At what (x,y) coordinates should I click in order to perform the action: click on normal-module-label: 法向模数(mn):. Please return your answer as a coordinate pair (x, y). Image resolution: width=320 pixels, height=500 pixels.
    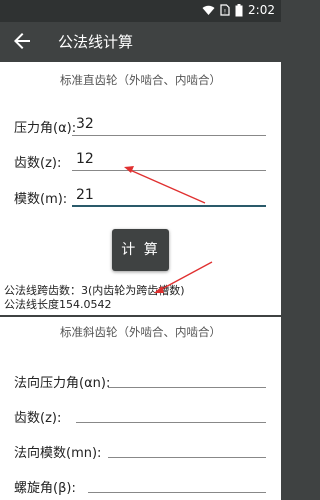
    Looking at the image, I should click on (58, 453).